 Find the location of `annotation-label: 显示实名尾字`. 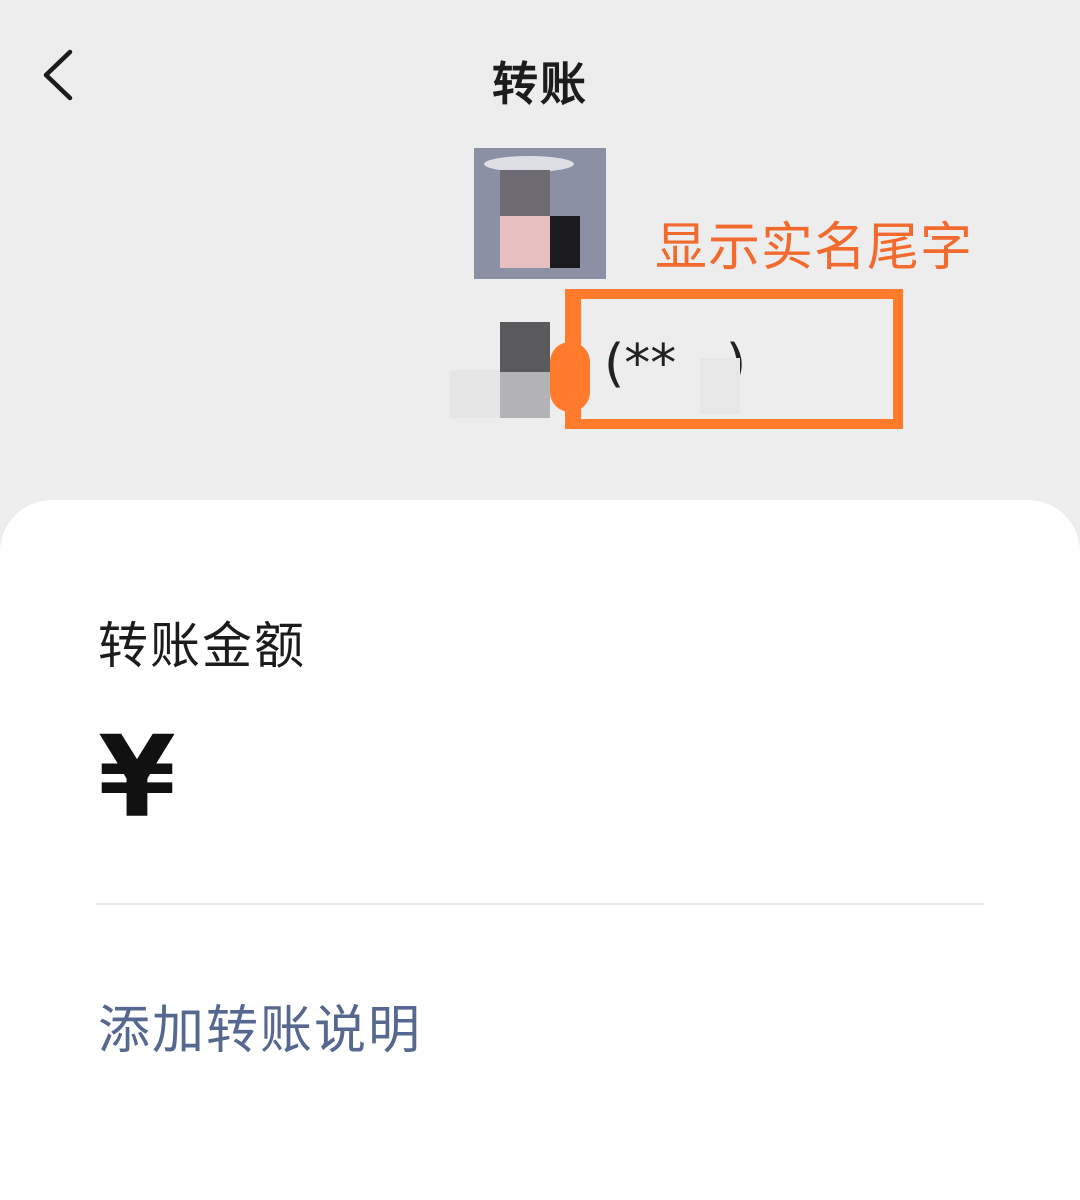

annotation-label: 显示实名尾字 is located at coordinates (814, 248).